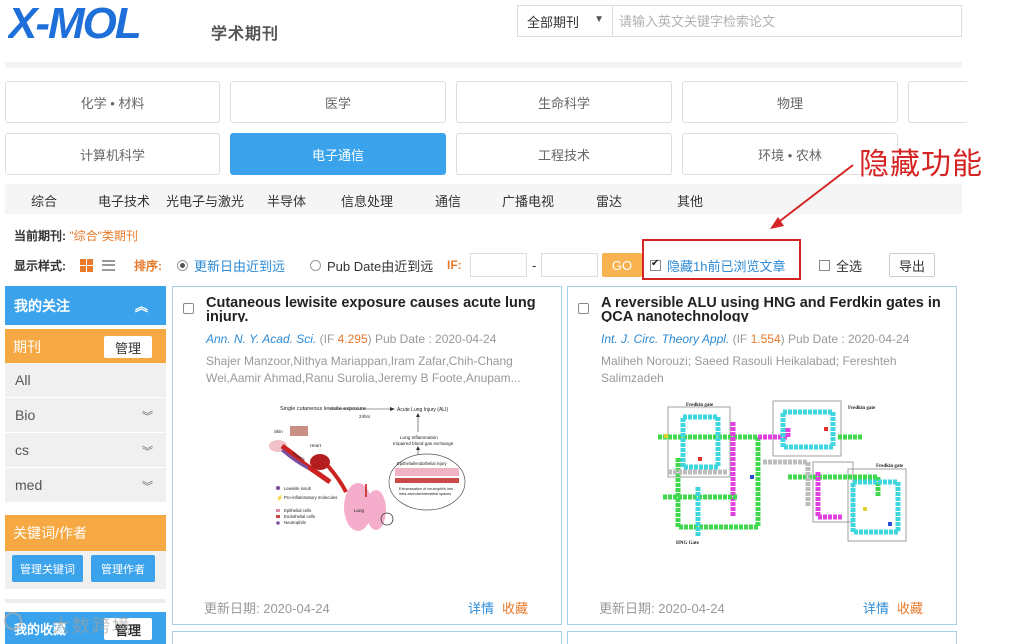 This screenshot has width=1009, height=644. I want to click on if-label: IF:, so click(454, 265).